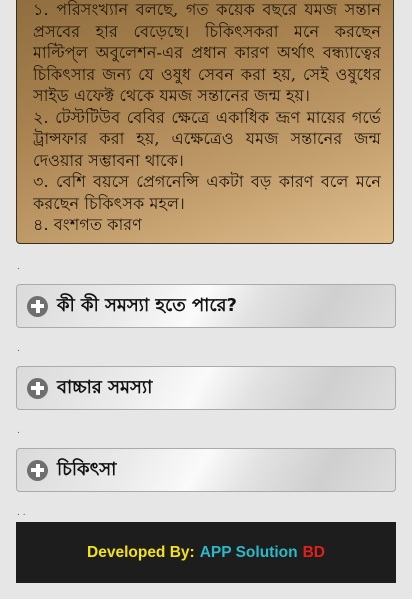 Image resolution: width=412 pixels, height=599 pixels. I want to click on accordion-item-baby-problems: বাচ্চার সমস্যা, so click(206, 388).